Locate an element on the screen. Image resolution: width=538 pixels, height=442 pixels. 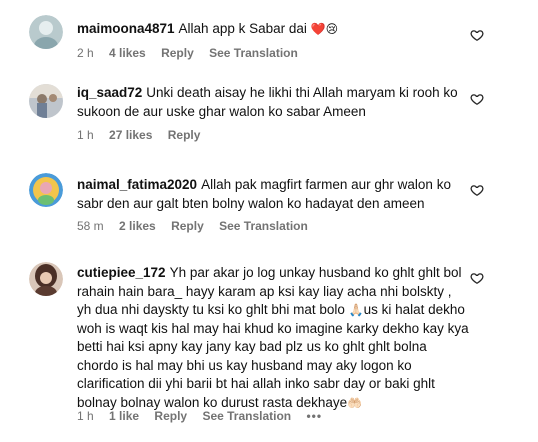
likes-count: 27 likes is located at coordinates (130, 135).